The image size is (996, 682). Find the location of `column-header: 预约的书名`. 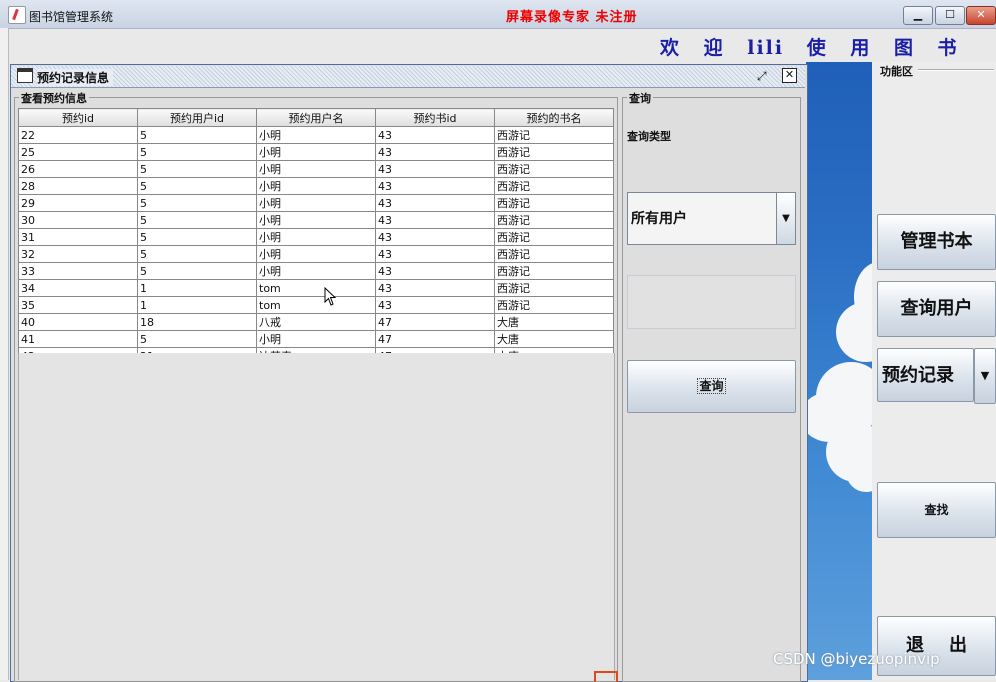

column-header: 预约的书名 is located at coordinates (554, 117).